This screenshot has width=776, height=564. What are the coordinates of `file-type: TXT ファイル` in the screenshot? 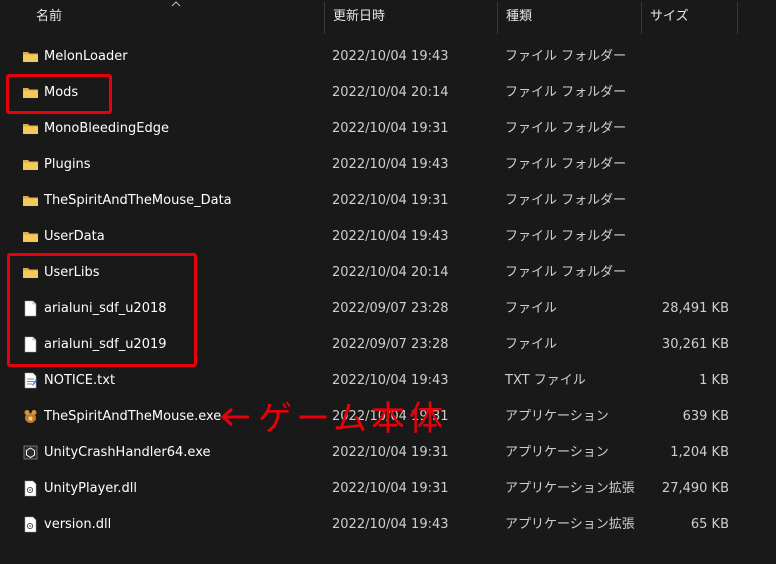 It's located at (545, 380).